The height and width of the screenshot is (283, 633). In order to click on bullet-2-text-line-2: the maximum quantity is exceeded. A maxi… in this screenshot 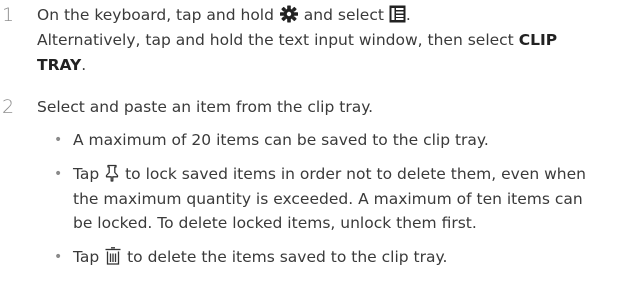, I will do `click(328, 199)`.